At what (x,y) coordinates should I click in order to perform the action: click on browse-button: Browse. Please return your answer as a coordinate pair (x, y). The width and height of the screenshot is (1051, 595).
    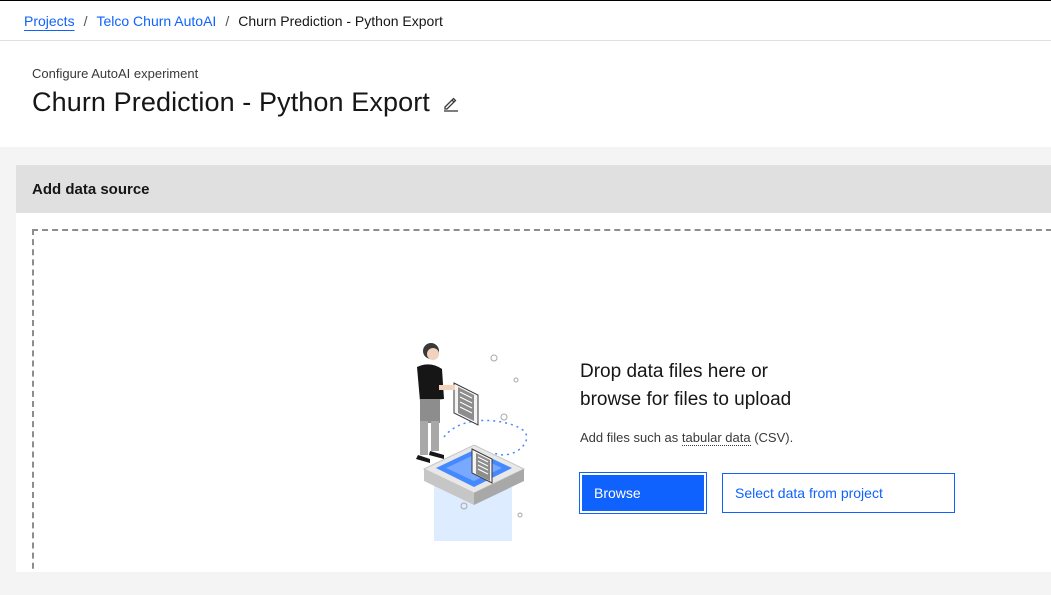
    Looking at the image, I should click on (643, 493).